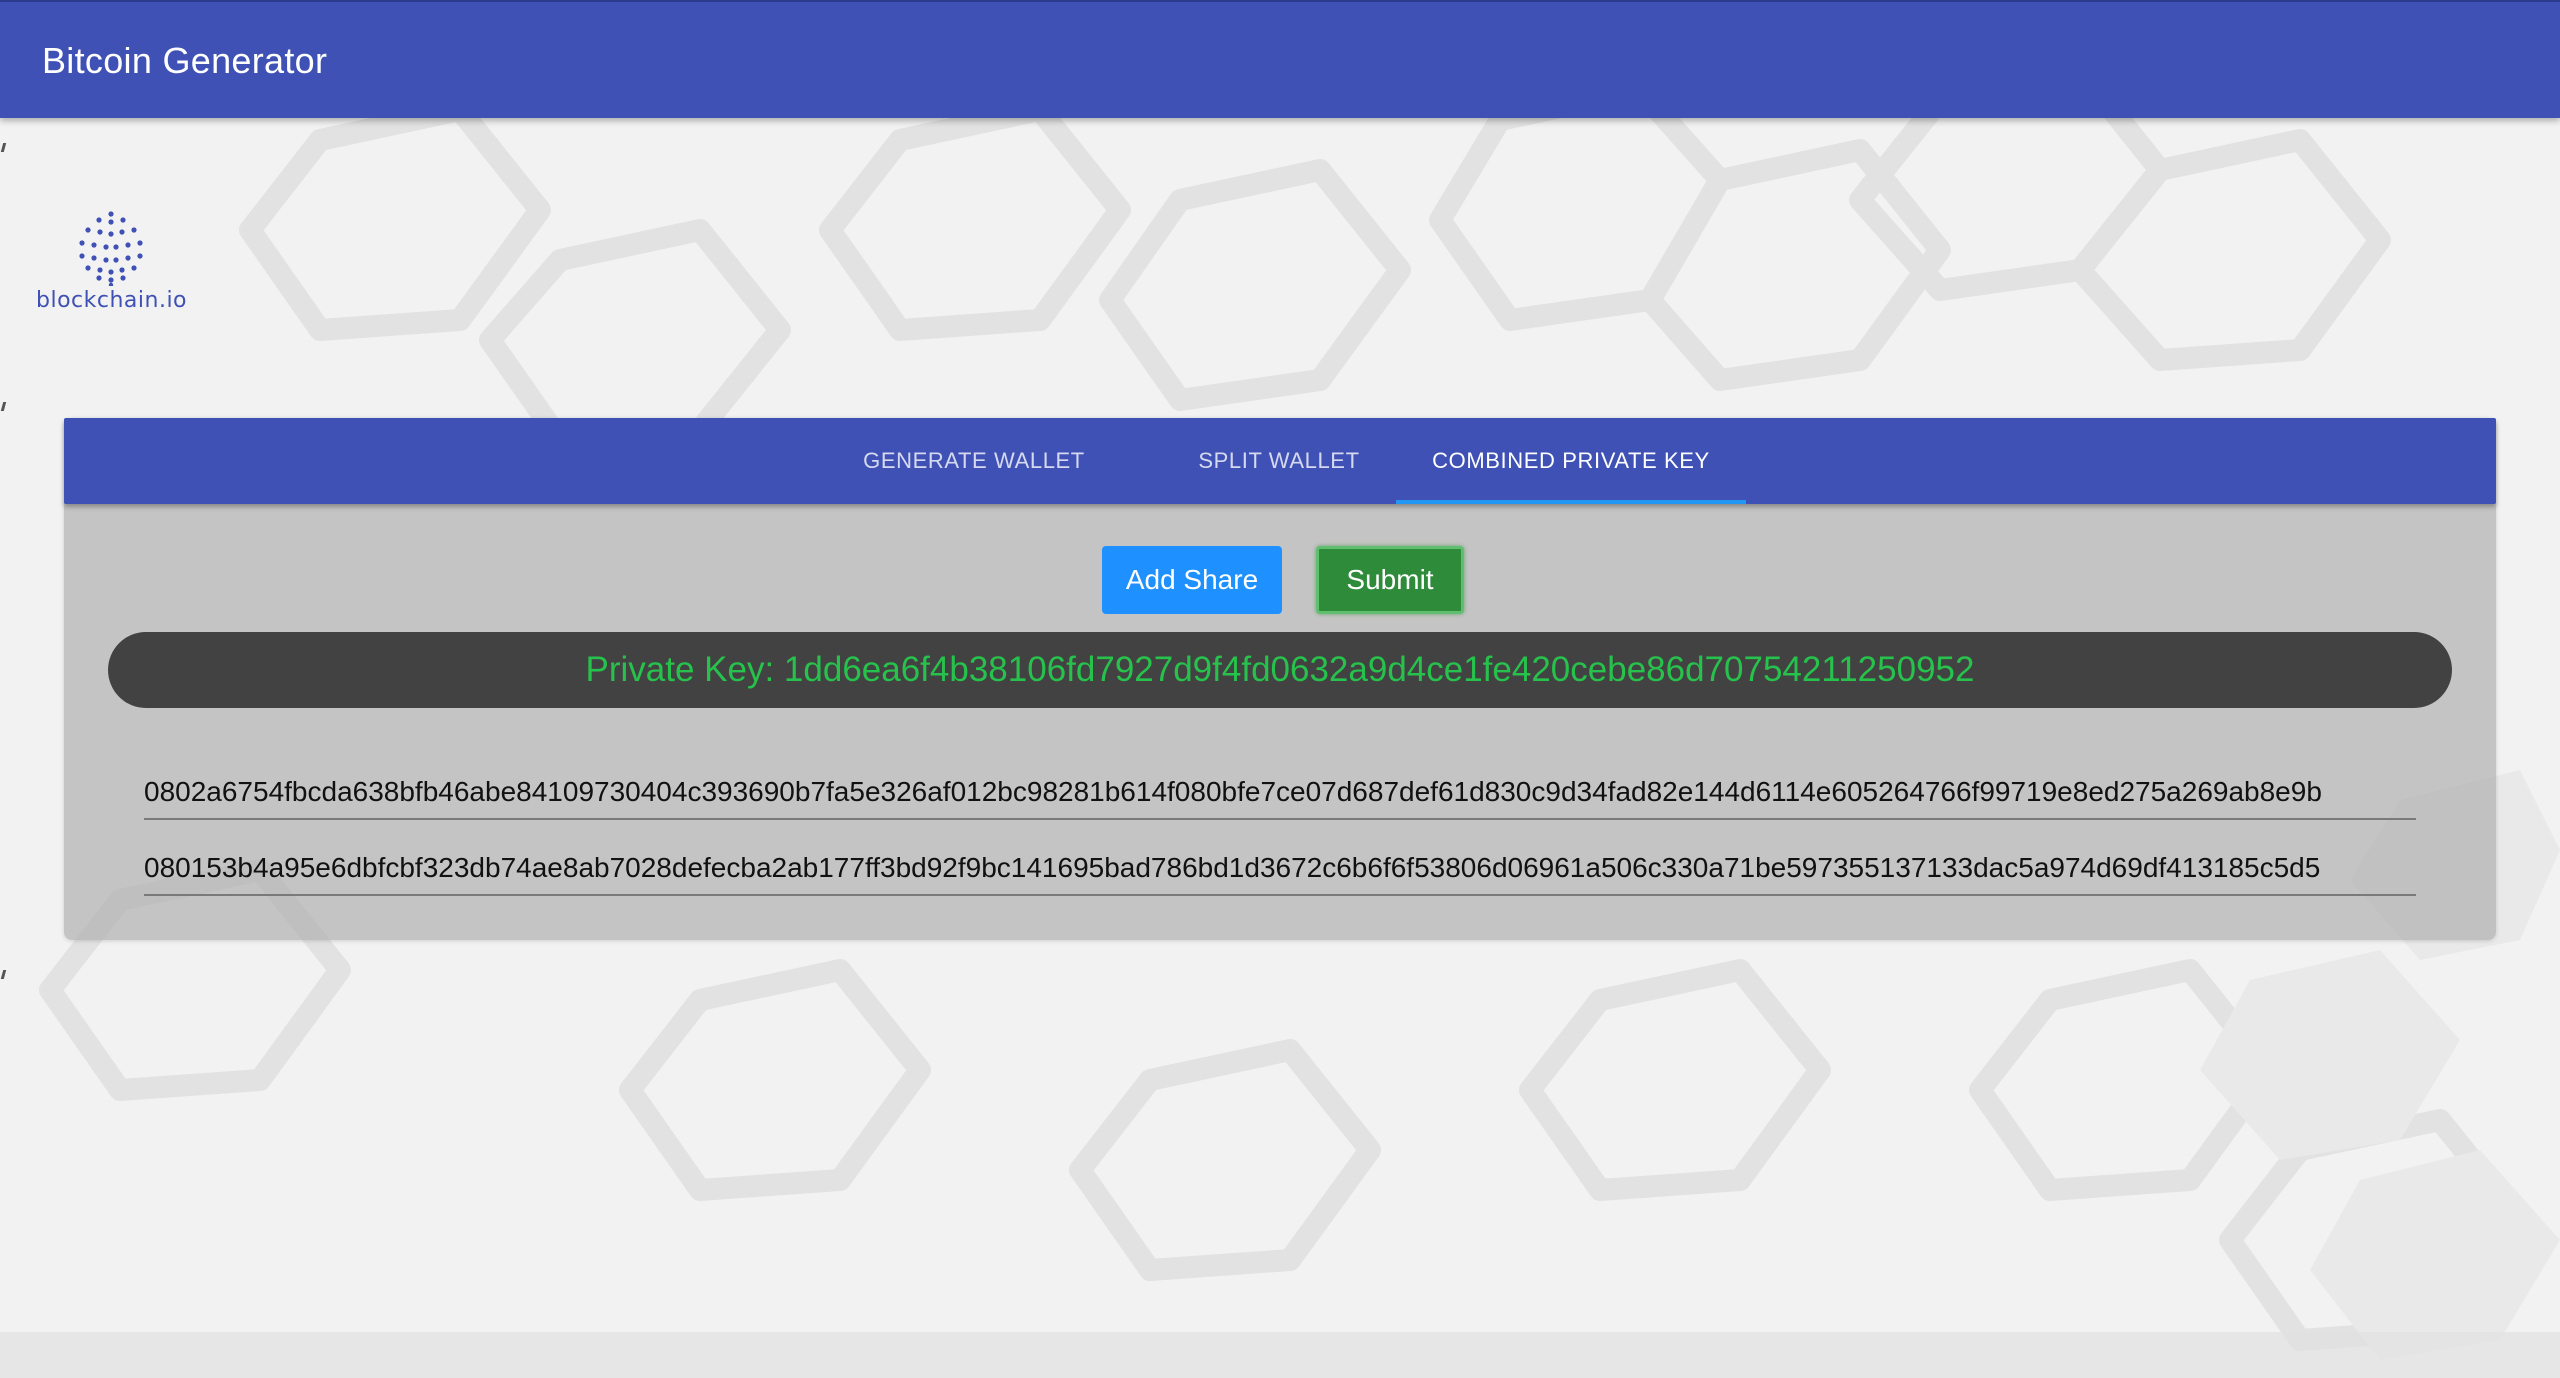 Image resolution: width=2560 pixels, height=1378 pixels. I want to click on tab-generate-wallet: GENERATE WALLET, so click(974, 461).